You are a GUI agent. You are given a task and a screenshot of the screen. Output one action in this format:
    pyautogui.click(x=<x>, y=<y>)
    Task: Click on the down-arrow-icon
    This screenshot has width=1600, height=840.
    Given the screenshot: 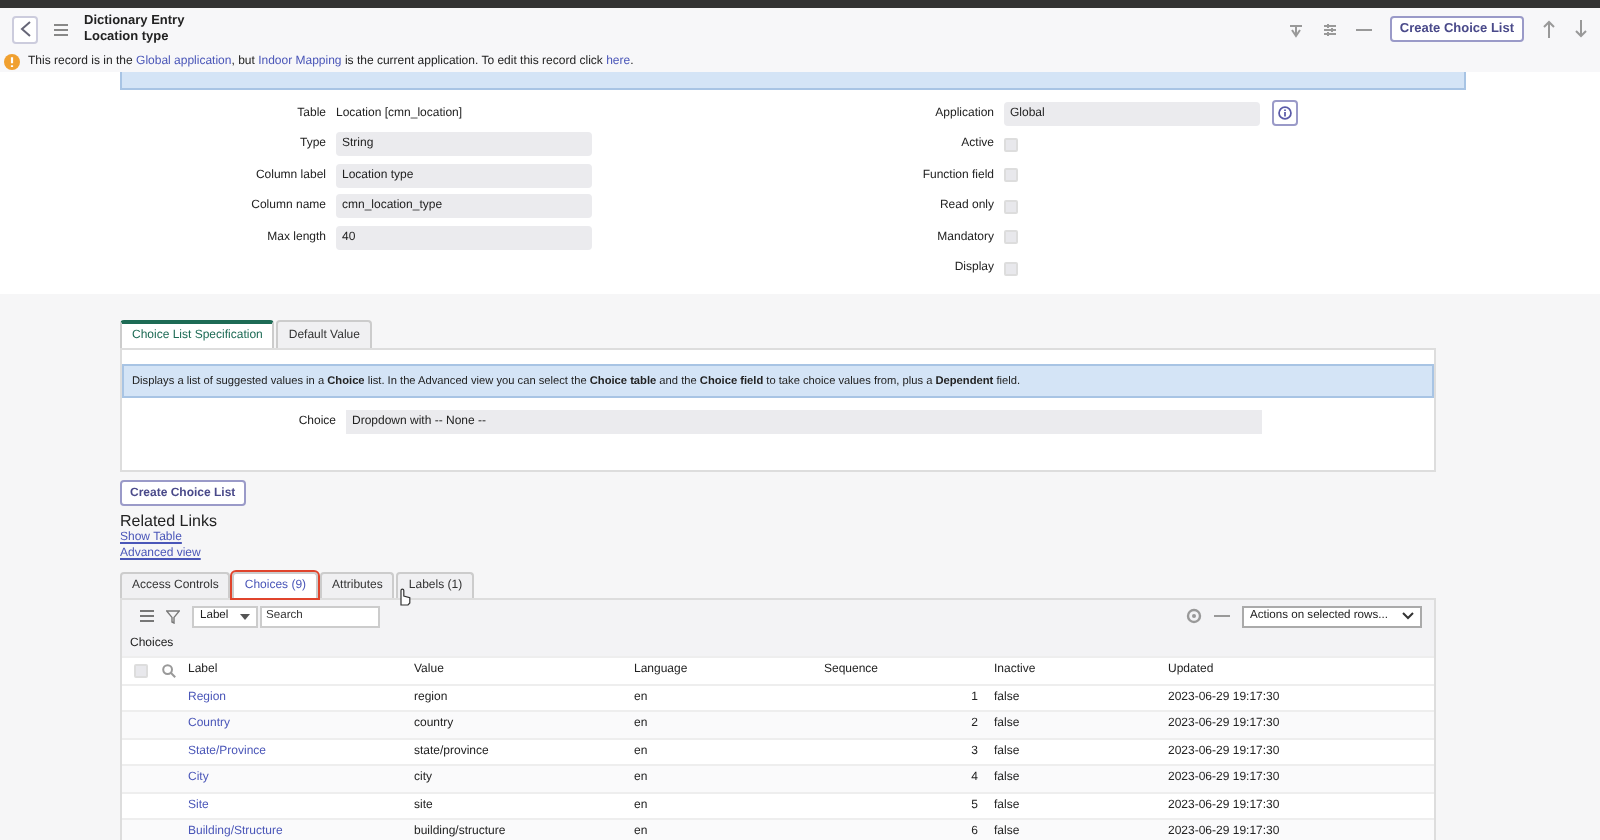 What is the action you would take?
    pyautogui.click(x=1581, y=29)
    